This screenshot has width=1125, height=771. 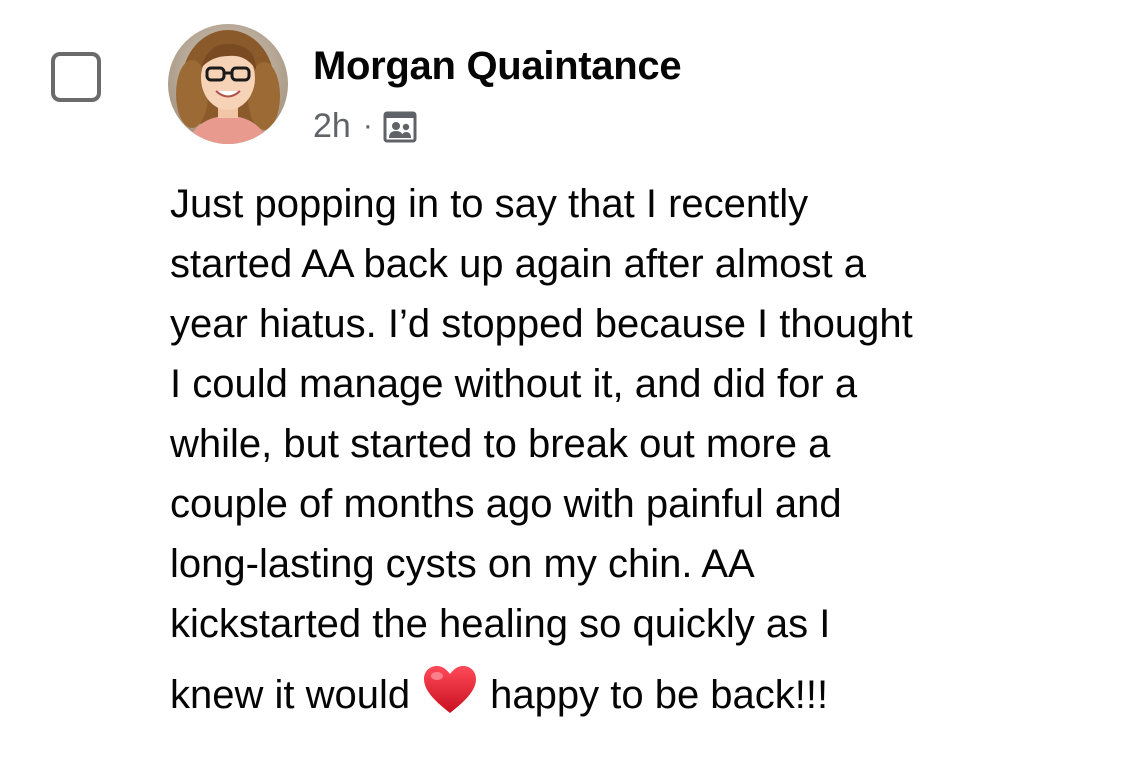 I want to click on post-body-line: long-lasting cysts on my chin. AA, so click(x=462, y=564).